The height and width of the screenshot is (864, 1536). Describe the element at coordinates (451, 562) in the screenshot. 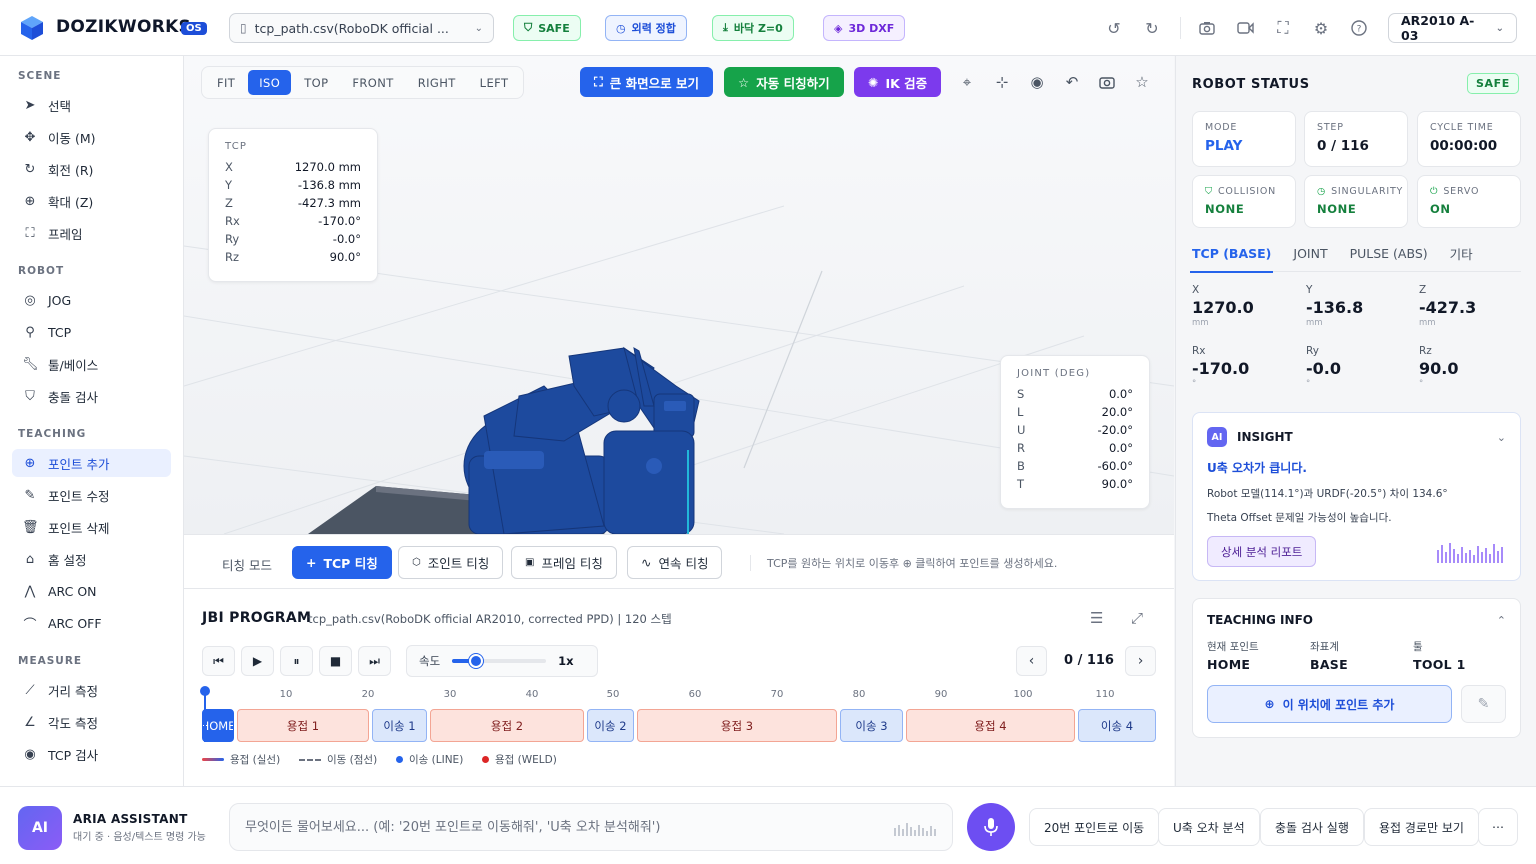

I see `joint-teach-button: ⬡ 조인트 티칭` at that location.